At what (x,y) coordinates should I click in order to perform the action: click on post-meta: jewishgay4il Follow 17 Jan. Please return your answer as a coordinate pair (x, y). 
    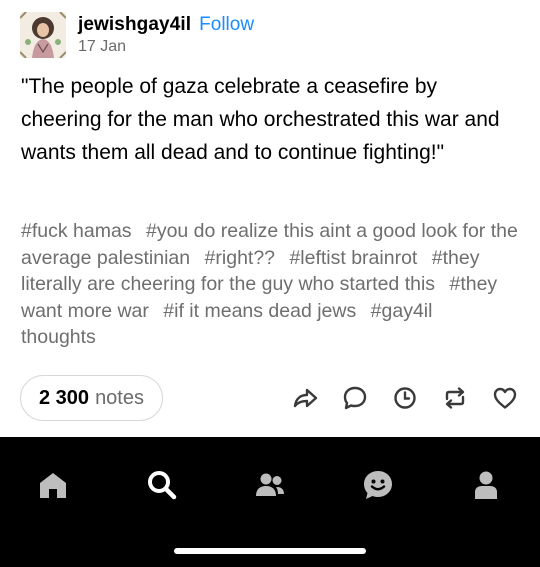
    Looking at the image, I should click on (166, 35).